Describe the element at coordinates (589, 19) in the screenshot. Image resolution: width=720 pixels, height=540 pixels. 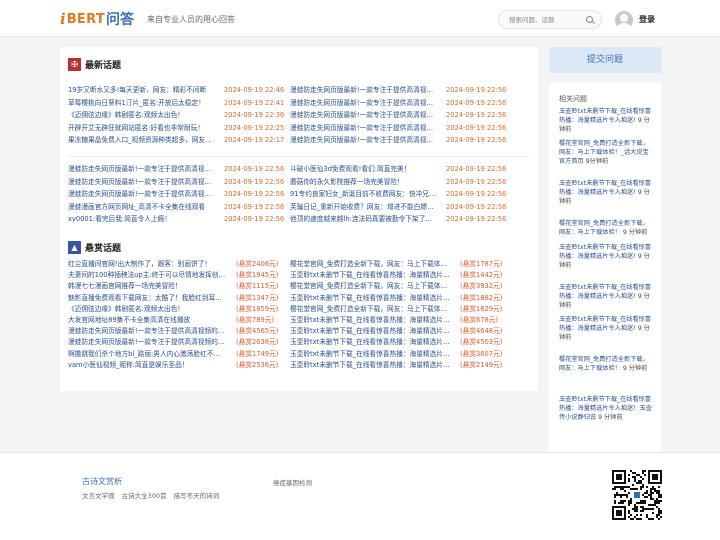
I see `search-icon` at that location.